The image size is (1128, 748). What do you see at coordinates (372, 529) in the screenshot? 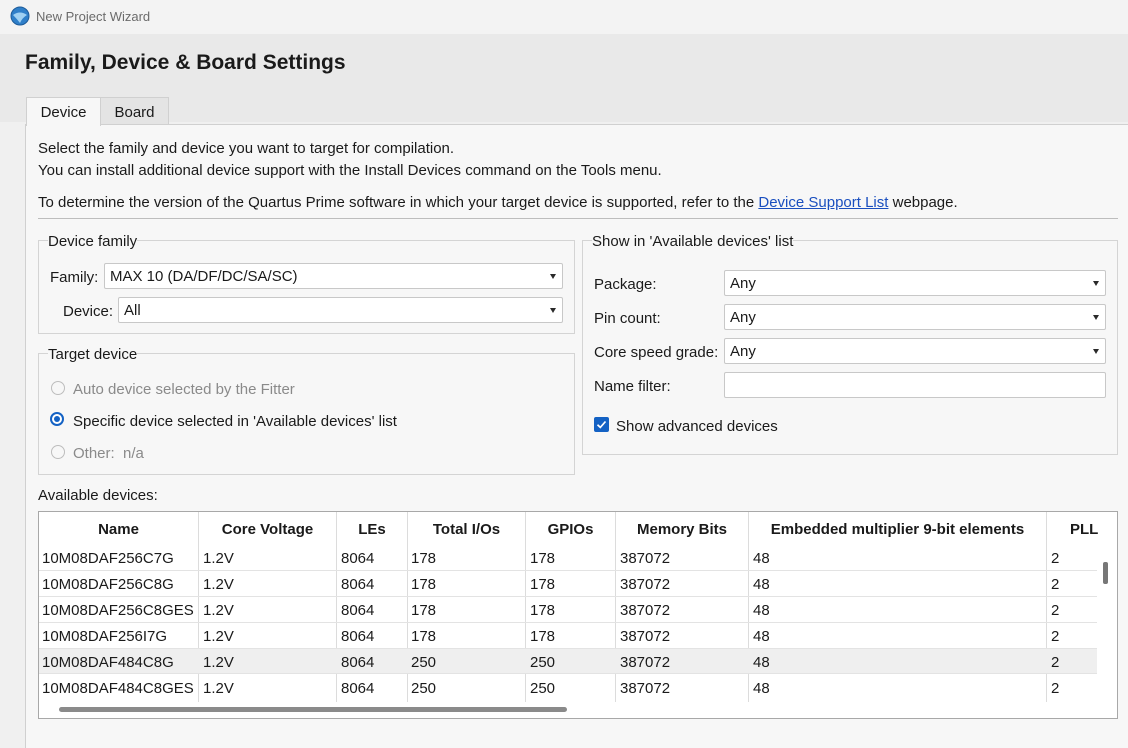
I see `column-header-les: LEs` at bounding box center [372, 529].